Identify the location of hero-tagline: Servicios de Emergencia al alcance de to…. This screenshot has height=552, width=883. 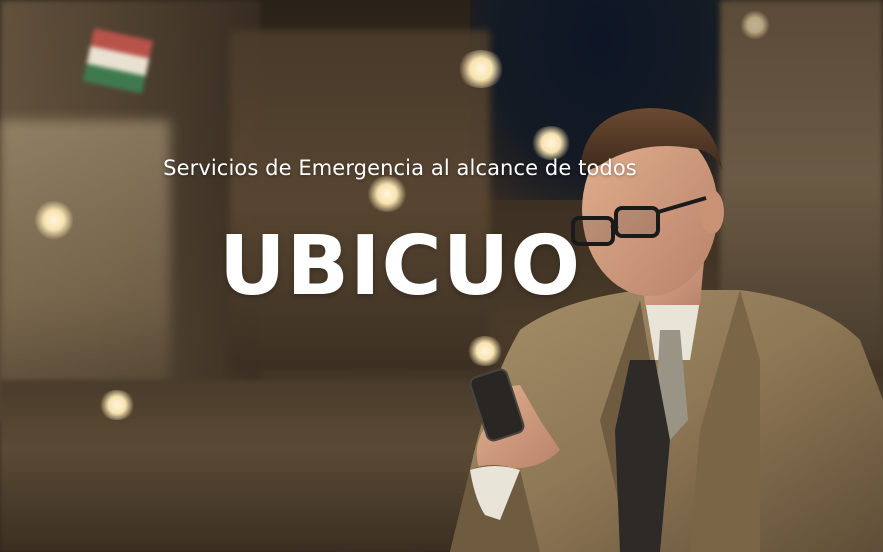
(400, 168).